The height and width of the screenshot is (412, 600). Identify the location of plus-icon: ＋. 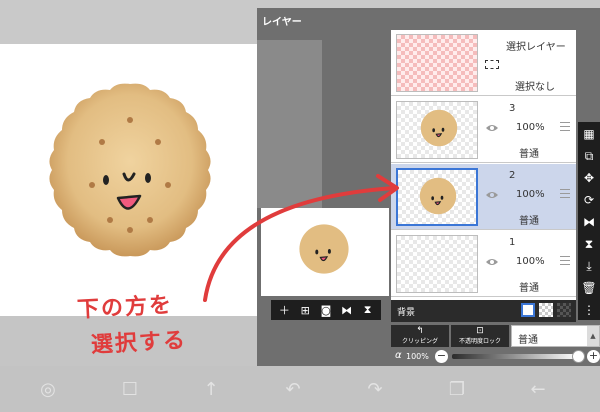
(284, 310).